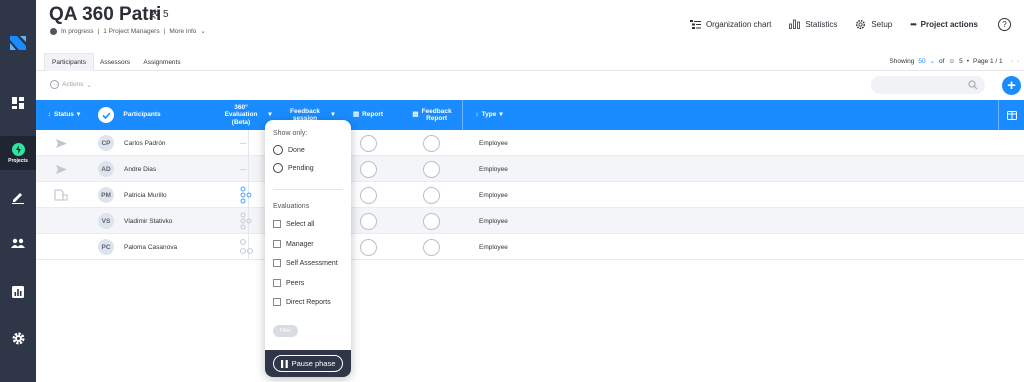 The width and height of the screenshot is (1024, 382). What do you see at coordinates (1018, 61) in the screenshot?
I see `next-page-icon: ›` at bounding box center [1018, 61].